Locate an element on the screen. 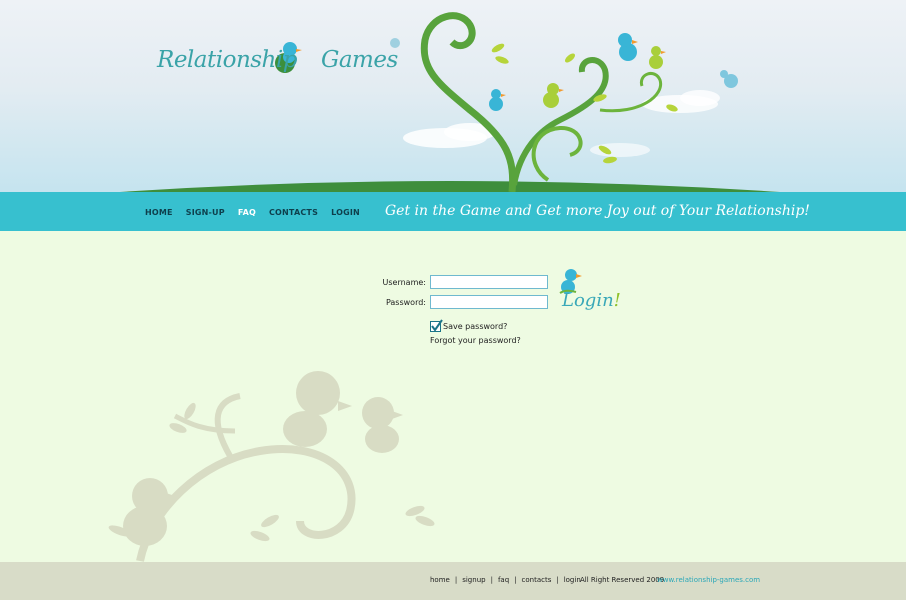  login-button: Login! is located at coordinates (591, 300).